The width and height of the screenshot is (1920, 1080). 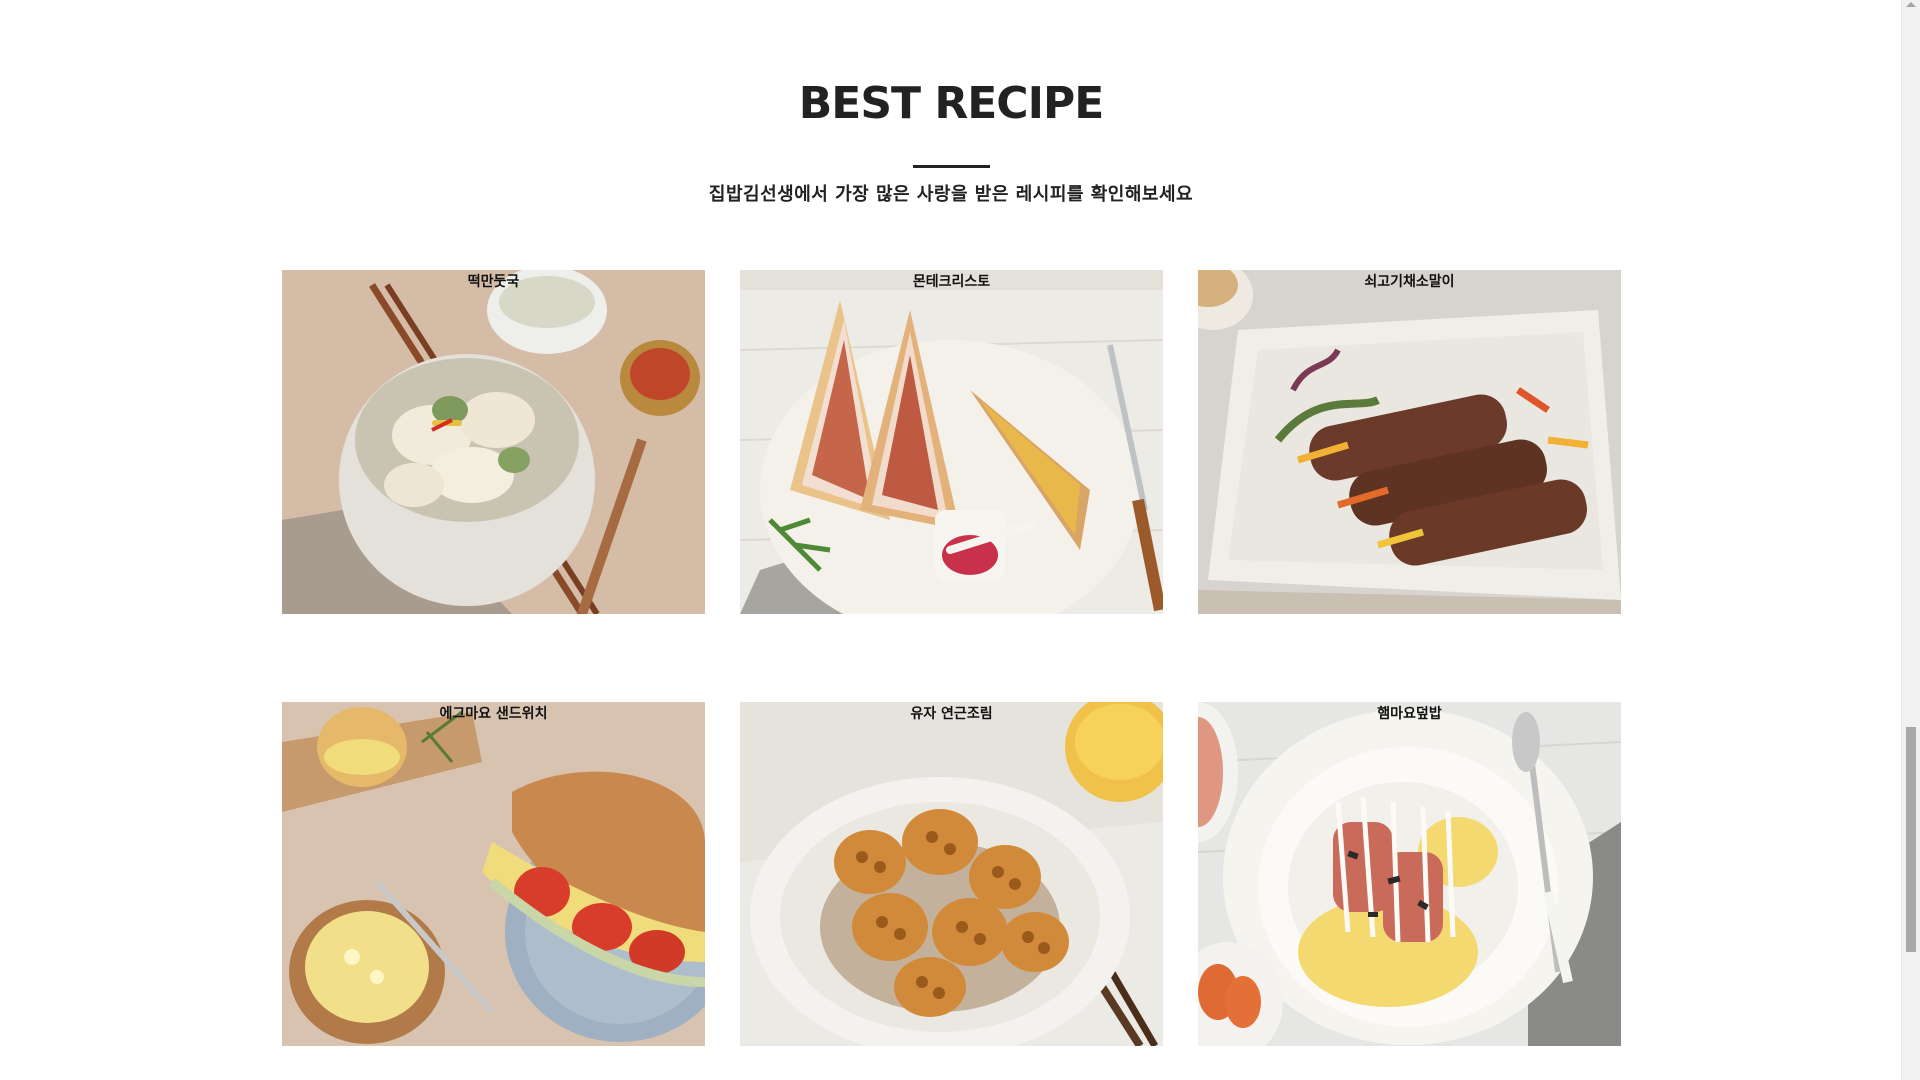 I want to click on recipe-card-monte-cristo: 몬테크리스토, so click(x=951, y=442).